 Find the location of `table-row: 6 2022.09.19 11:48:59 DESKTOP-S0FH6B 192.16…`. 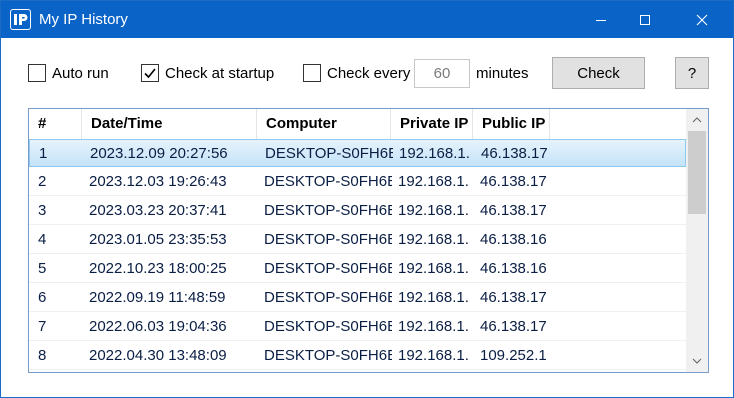

table-row: 6 2022.09.19 11:48:59 DESKTOP-S0FH6B 192.16… is located at coordinates (357, 298).